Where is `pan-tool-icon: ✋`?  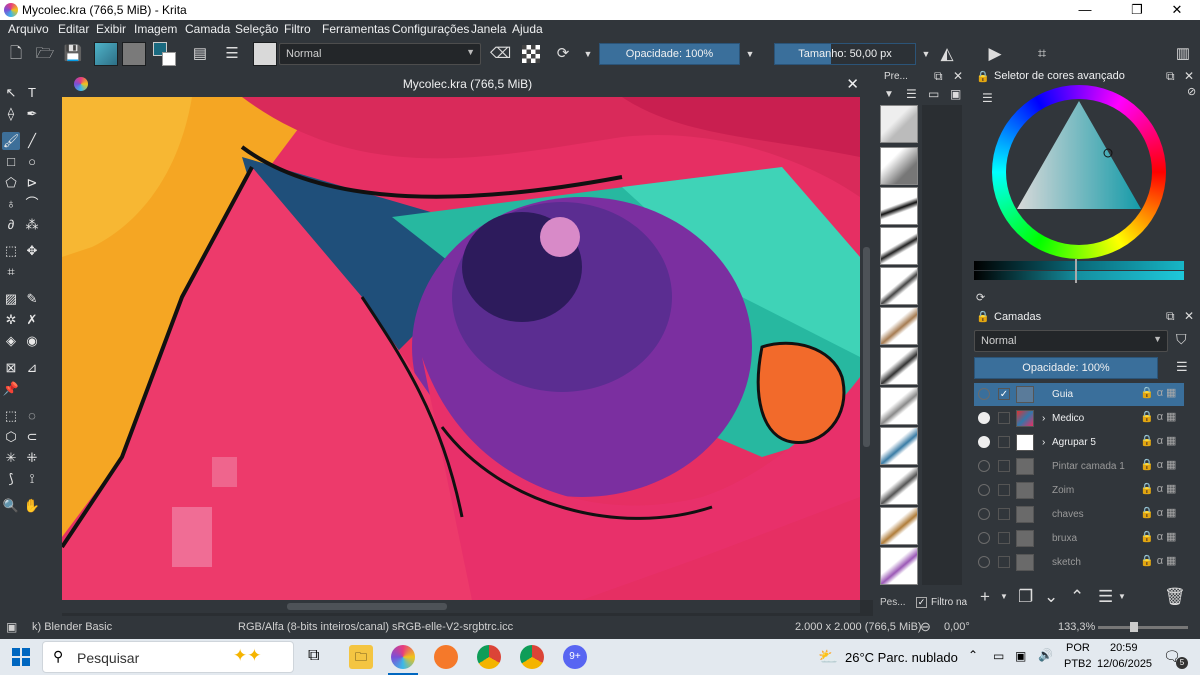 pan-tool-icon: ✋ is located at coordinates (32, 506).